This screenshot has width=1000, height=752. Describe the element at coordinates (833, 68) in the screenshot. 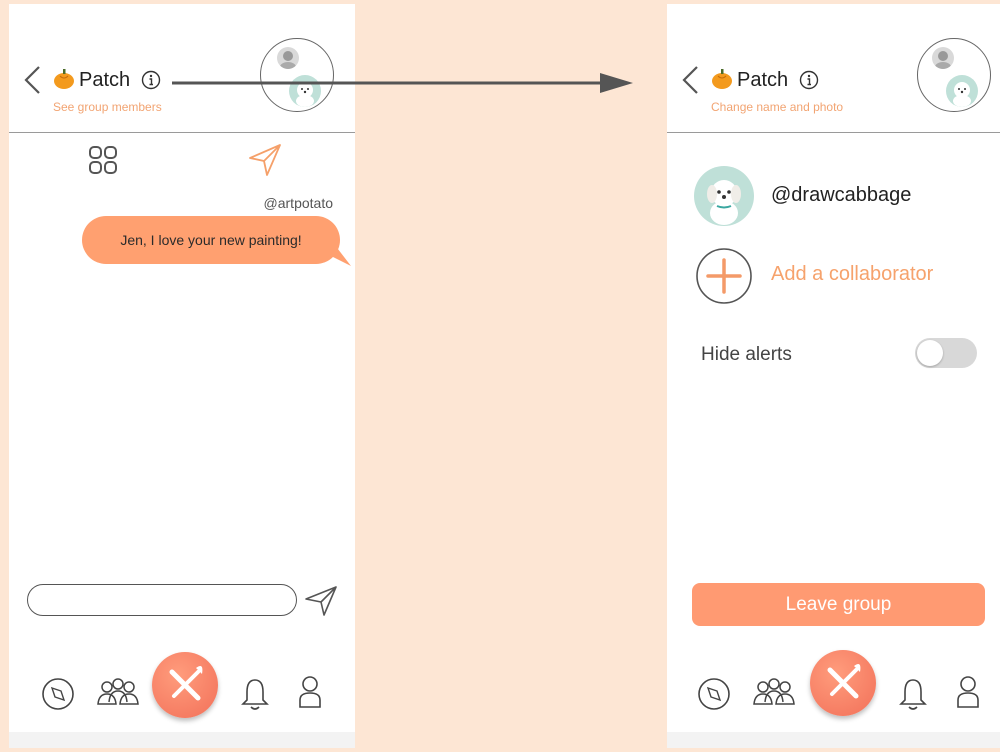

I see `settings-header: Patch Change name and photo` at that location.